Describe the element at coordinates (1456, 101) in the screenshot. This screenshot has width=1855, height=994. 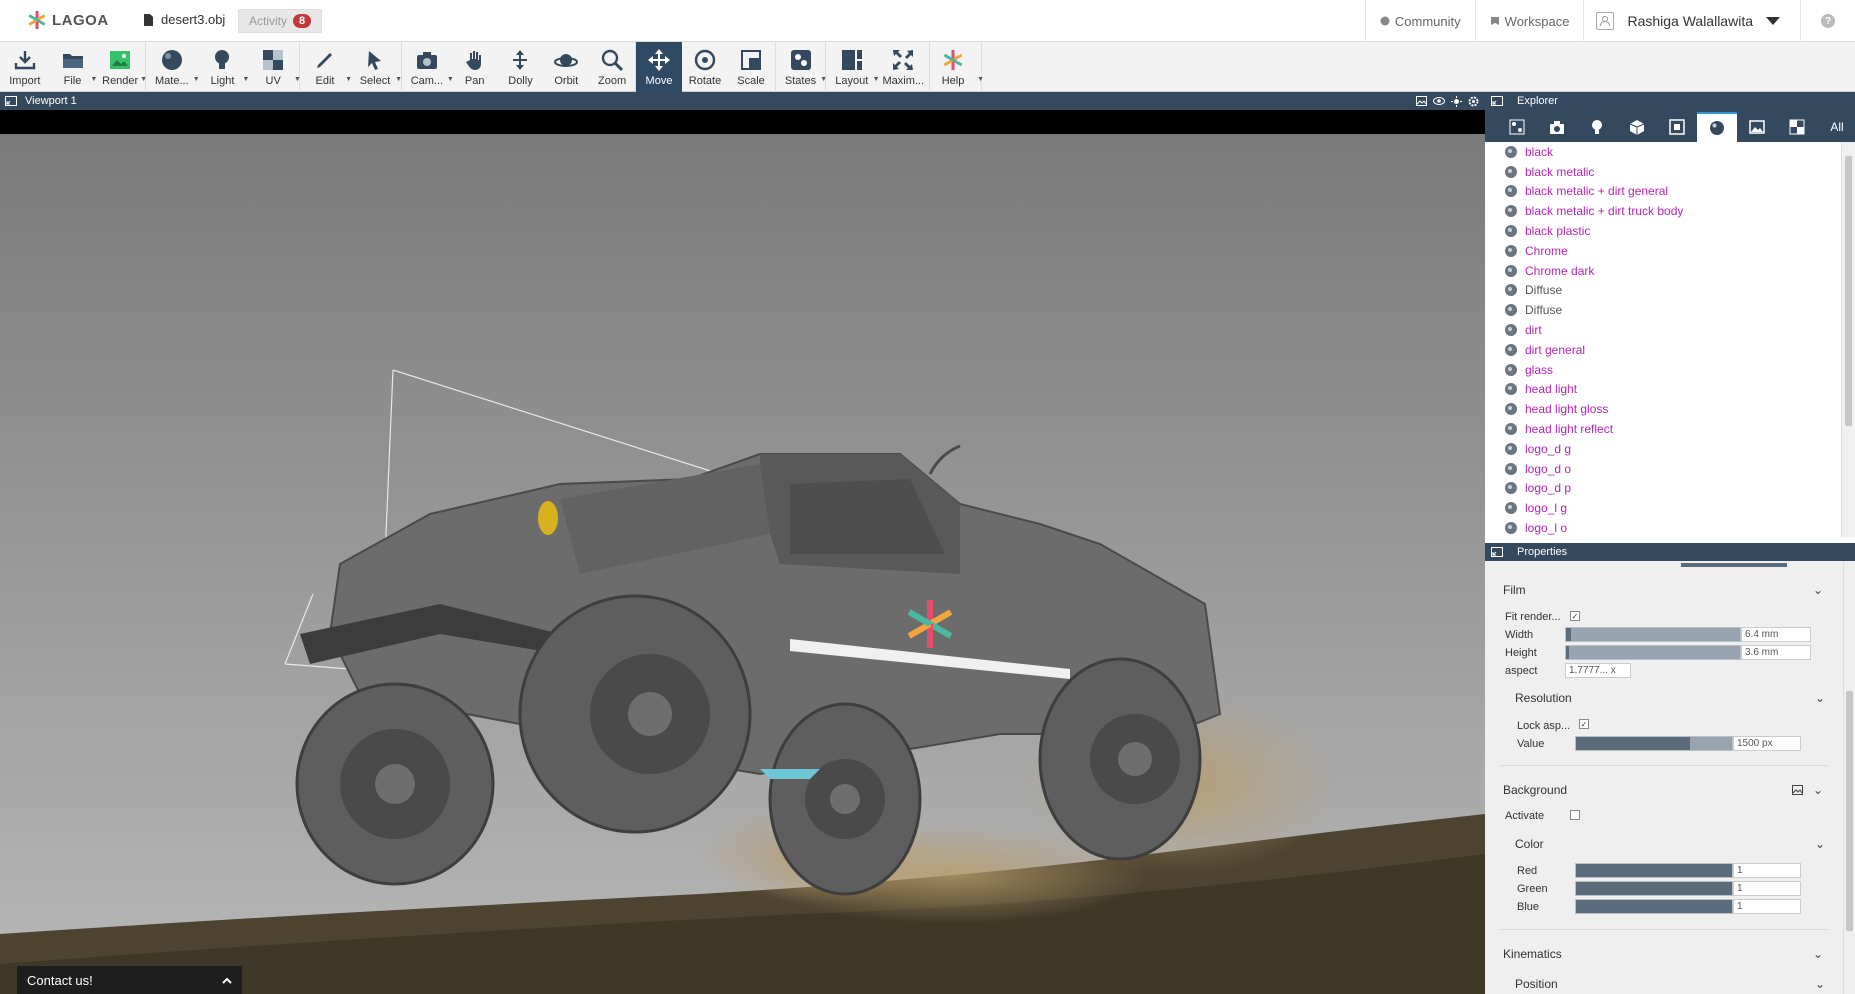
I see `sun-icon` at that location.